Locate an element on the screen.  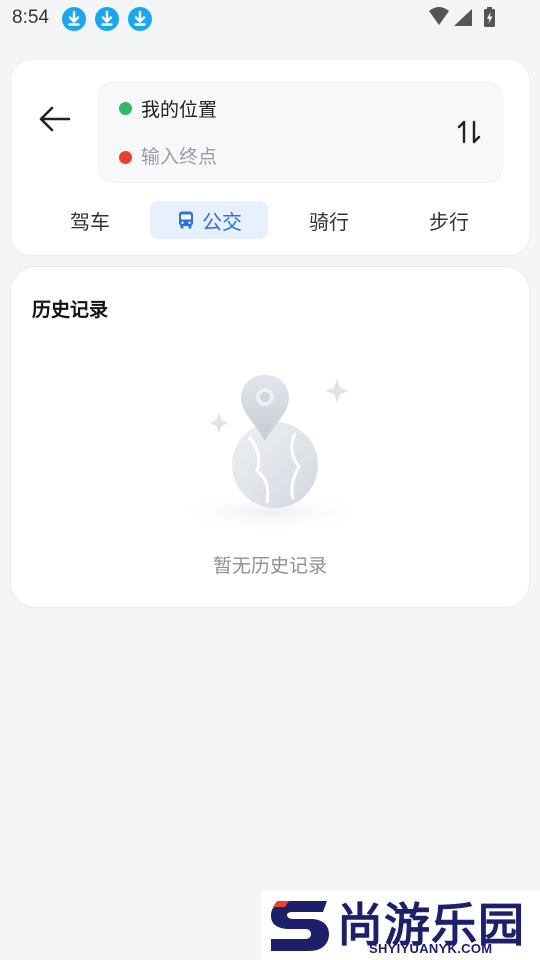
empty-state-text: 暂无历史记录 is located at coordinates (269, 566).